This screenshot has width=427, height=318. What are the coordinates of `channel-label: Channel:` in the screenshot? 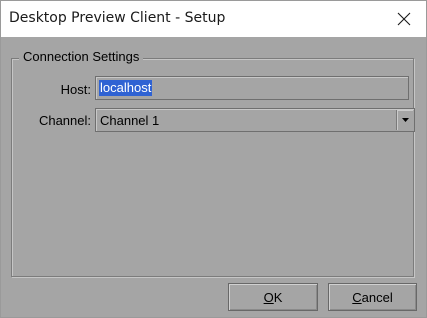 It's located at (64, 120).